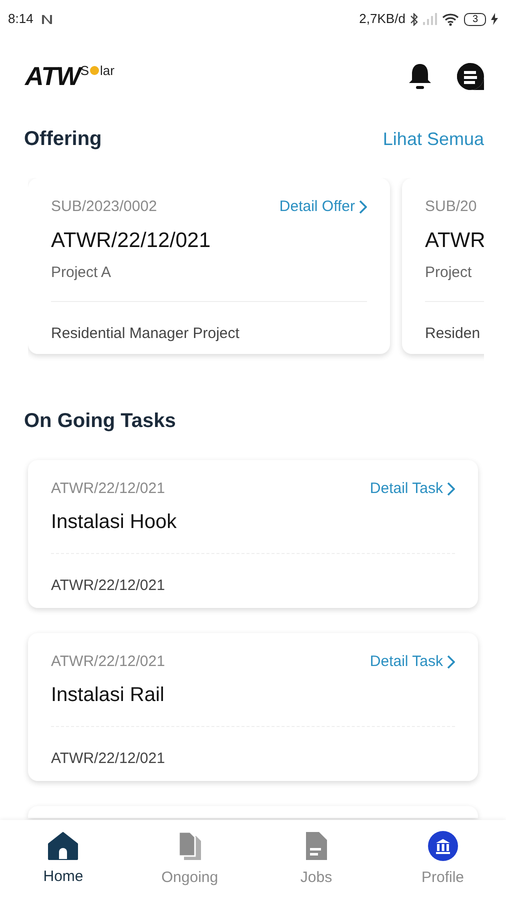 The width and height of the screenshot is (506, 900). I want to click on offer-card: SUB/20 ATWR Project Residen, so click(443, 266).